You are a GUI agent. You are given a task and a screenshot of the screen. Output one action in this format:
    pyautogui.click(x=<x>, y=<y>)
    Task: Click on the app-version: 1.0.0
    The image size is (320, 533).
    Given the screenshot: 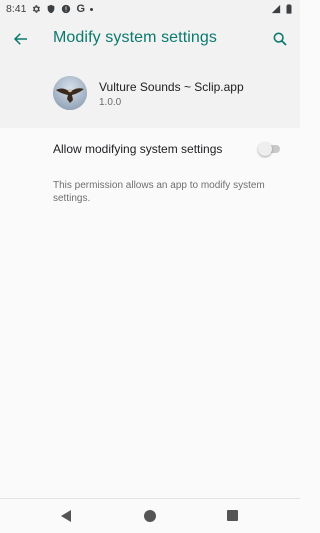 What is the action you would take?
    pyautogui.click(x=110, y=102)
    